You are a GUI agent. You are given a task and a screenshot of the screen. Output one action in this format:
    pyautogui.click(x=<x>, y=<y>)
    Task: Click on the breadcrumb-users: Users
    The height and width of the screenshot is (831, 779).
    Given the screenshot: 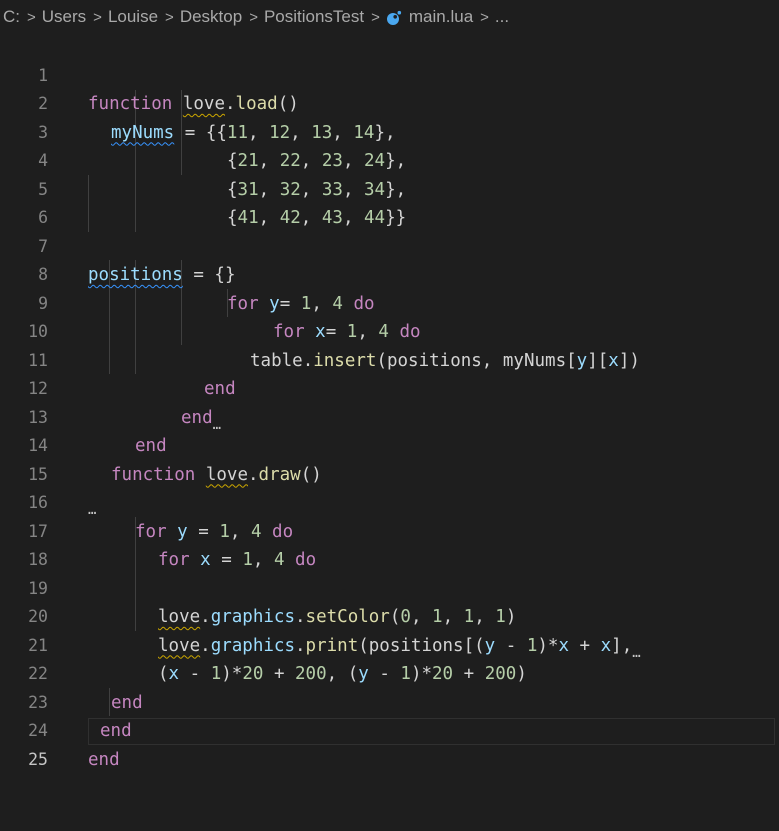 What is the action you would take?
    pyautogui.click(x=64, y=17)
    